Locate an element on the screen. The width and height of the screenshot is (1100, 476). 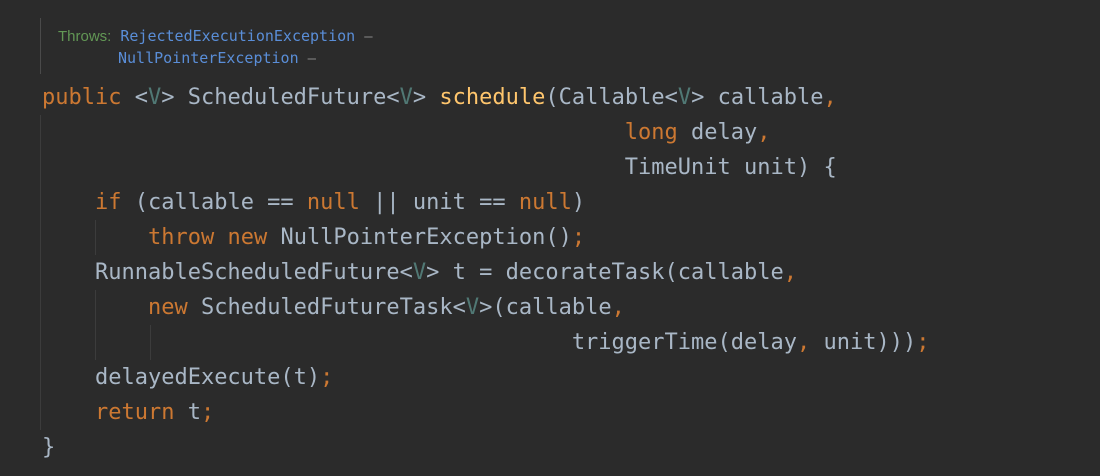
code-line: if (callable == null || unit == null) is located at coordinates (313, 202).